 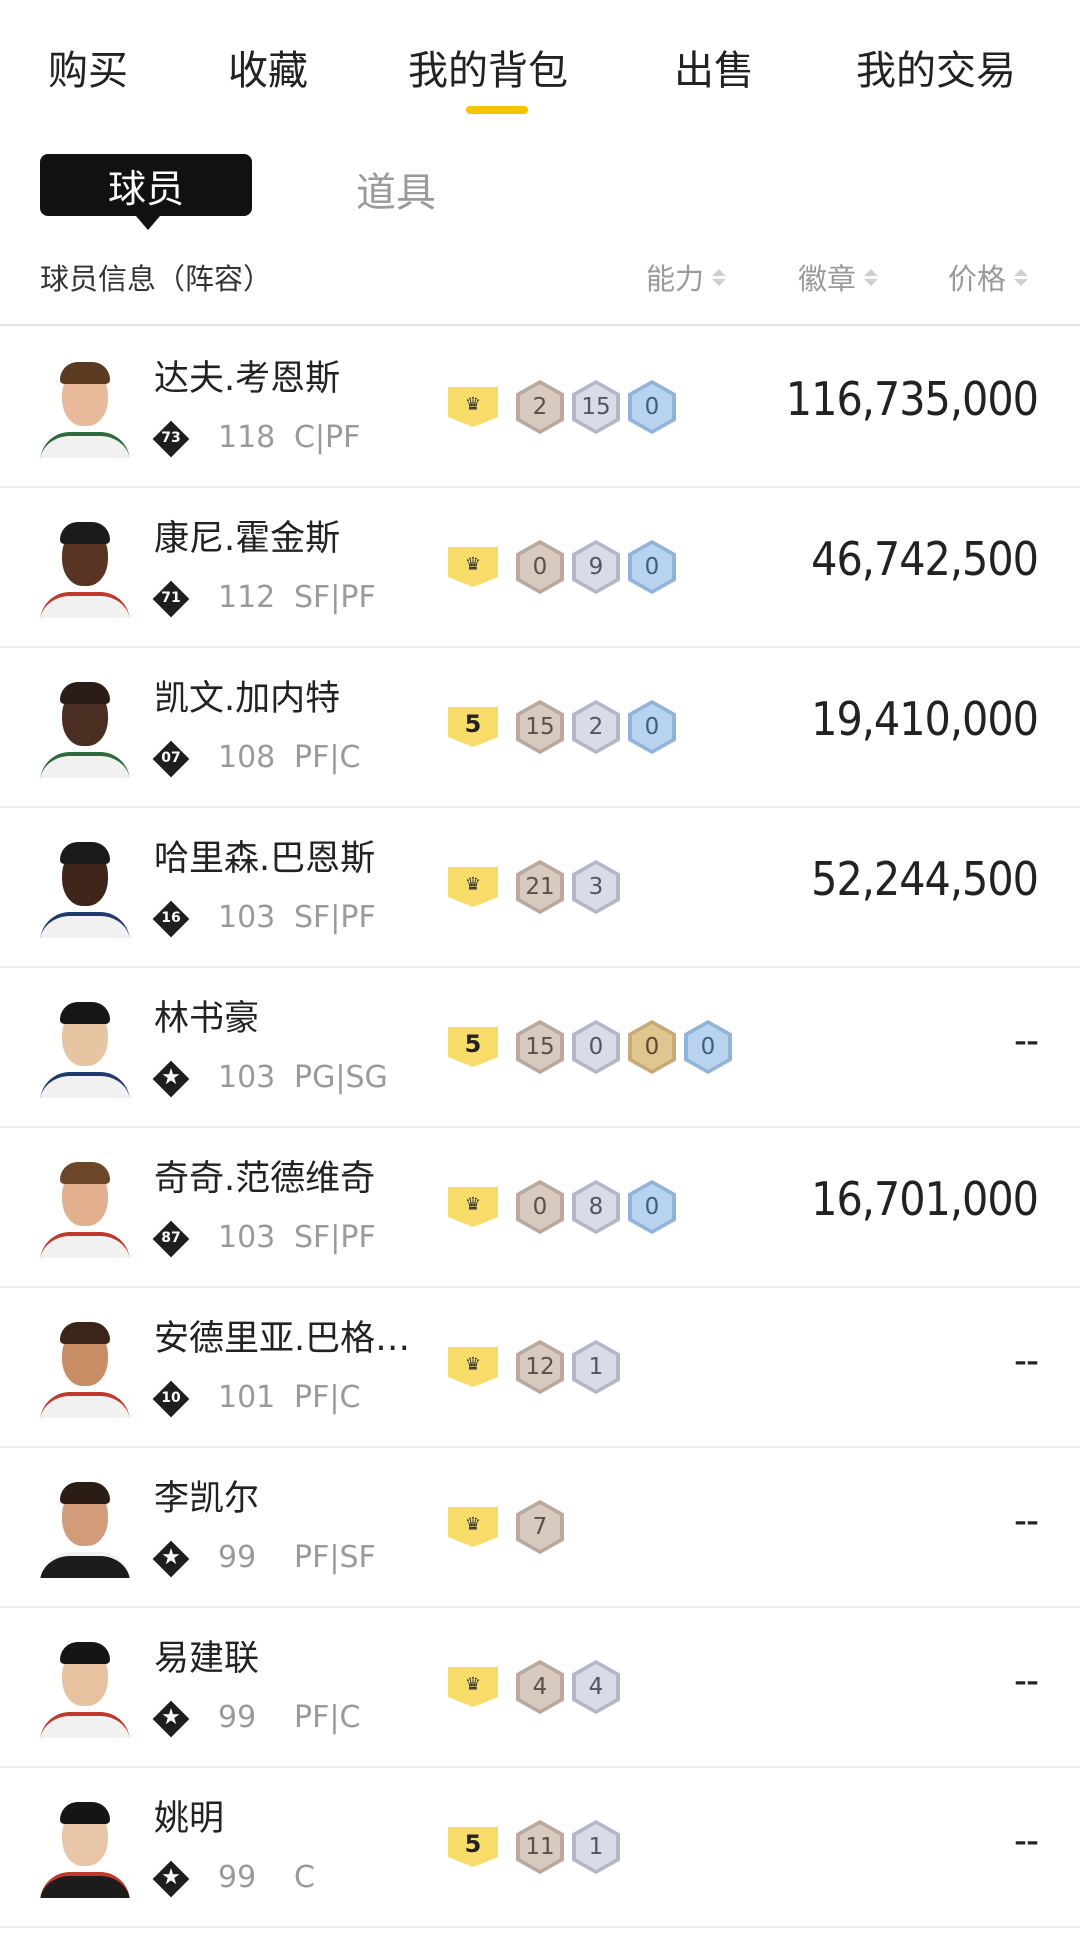 What do you see at coordinates (171, 1399) in the screenshot?
I see `tier-diamond-icon: 10` at bounding box center [171, 1399].